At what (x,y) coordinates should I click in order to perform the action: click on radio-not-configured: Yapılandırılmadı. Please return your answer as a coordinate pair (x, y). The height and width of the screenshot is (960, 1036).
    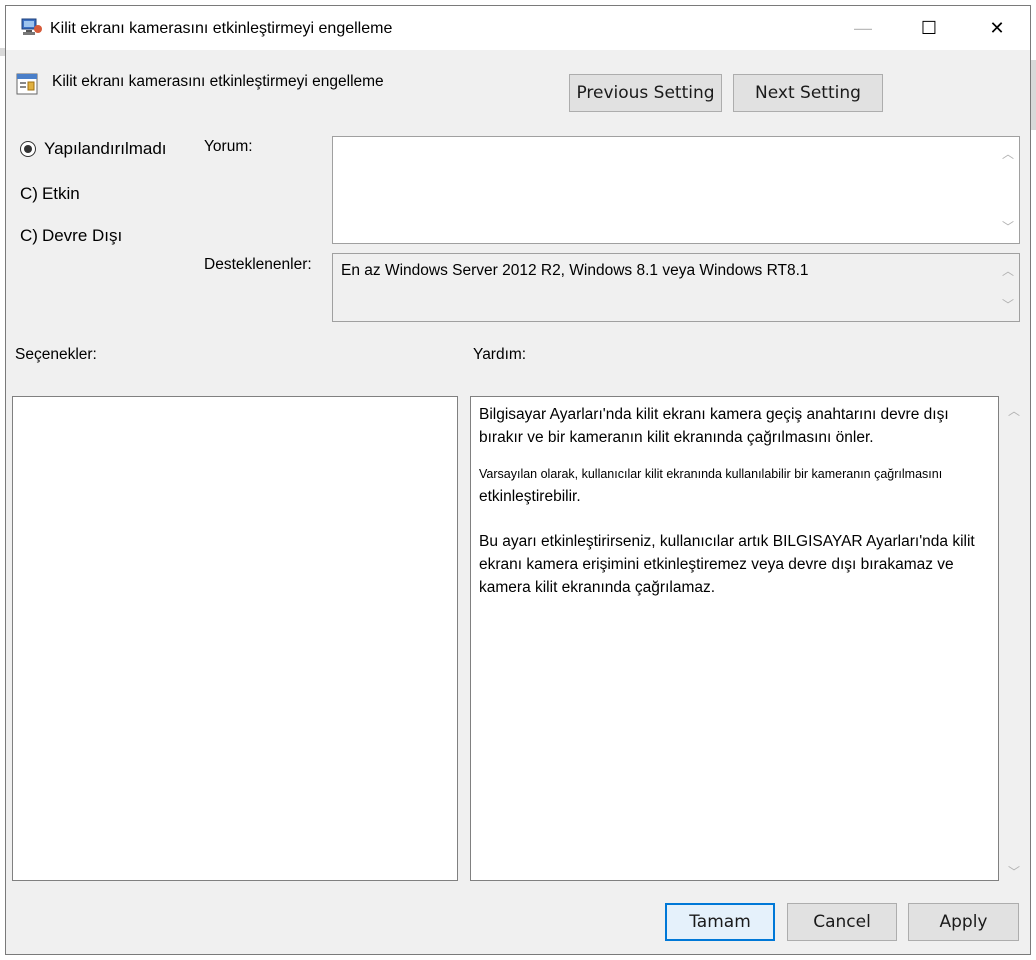
    Looking at the image, I should click on (93, 149).